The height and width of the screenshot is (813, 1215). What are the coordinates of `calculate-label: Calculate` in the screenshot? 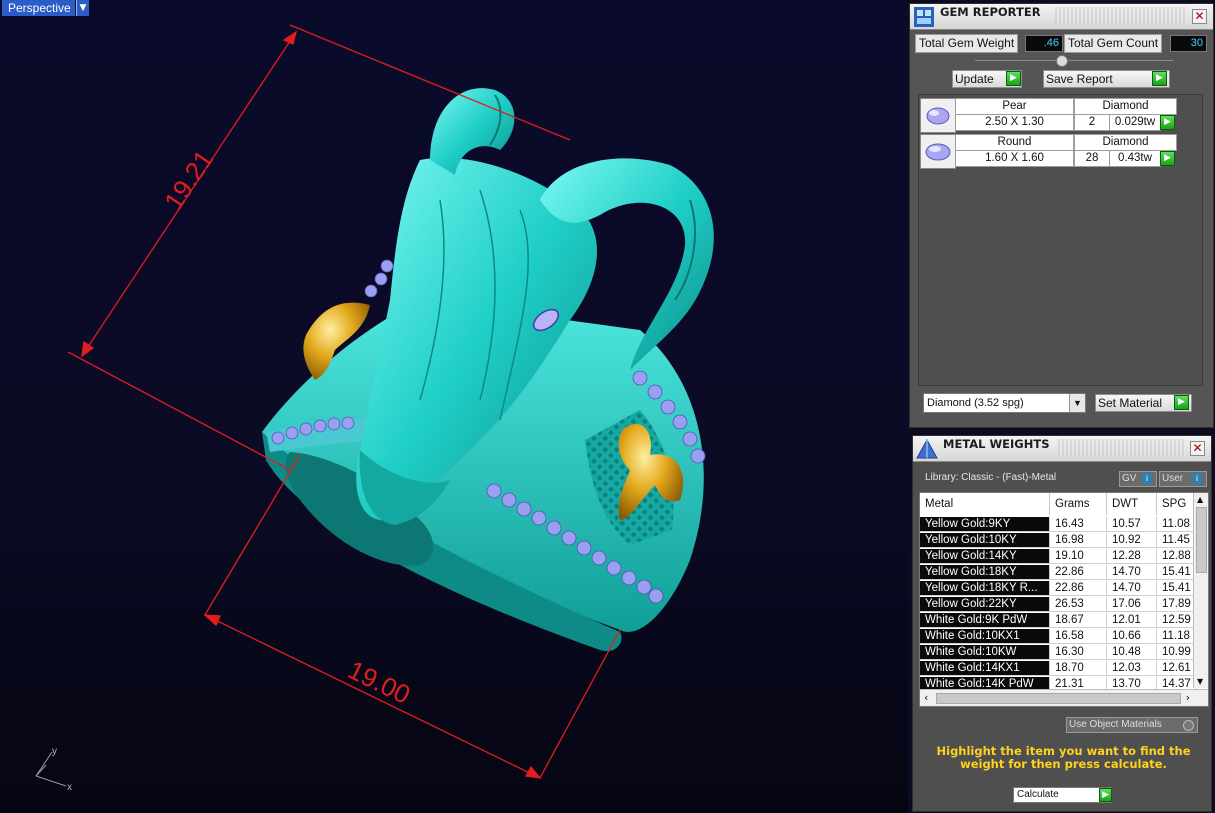 It's located at (1038, 794).